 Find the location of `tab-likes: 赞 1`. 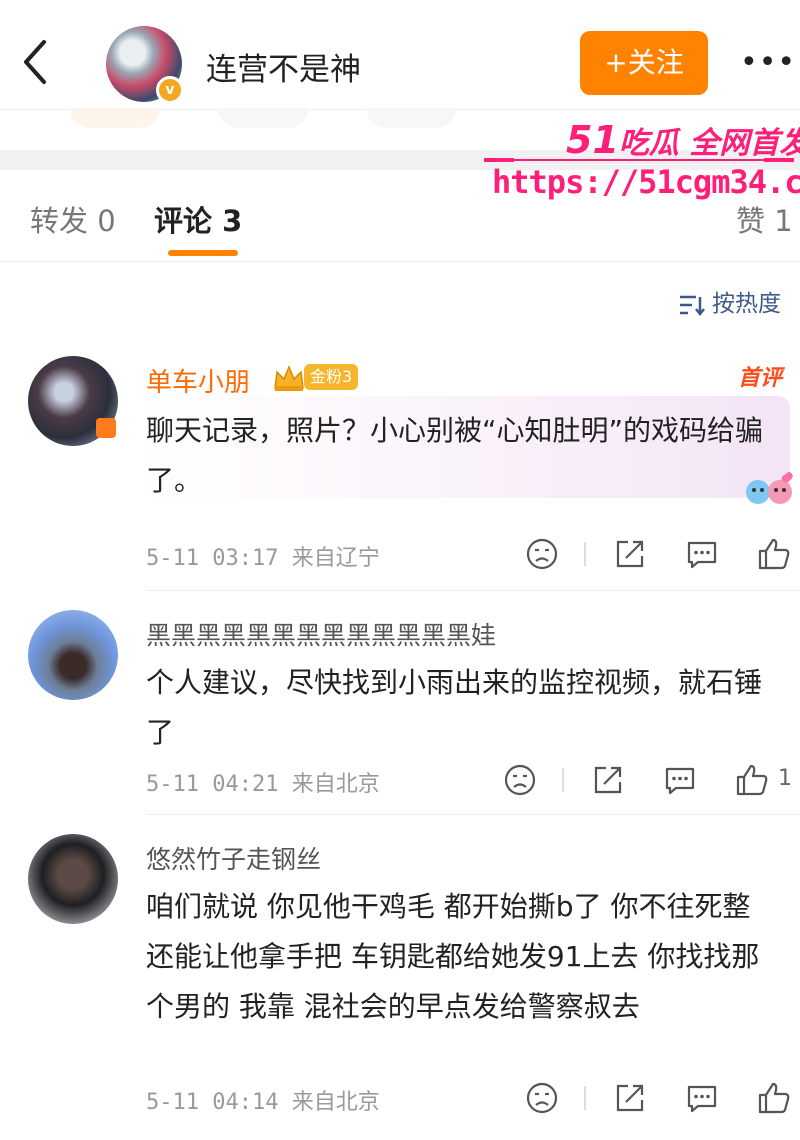

tab-likes: 赞 1 is located at coordinates (764, 219).